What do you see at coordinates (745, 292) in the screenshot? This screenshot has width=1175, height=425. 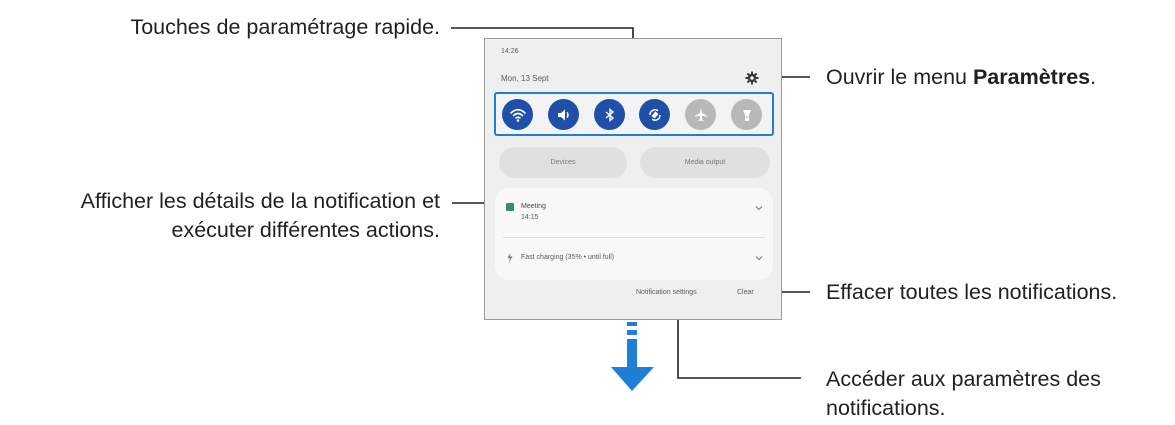 I see `clear-all-button: Clear` at bounding box center [745, 292].